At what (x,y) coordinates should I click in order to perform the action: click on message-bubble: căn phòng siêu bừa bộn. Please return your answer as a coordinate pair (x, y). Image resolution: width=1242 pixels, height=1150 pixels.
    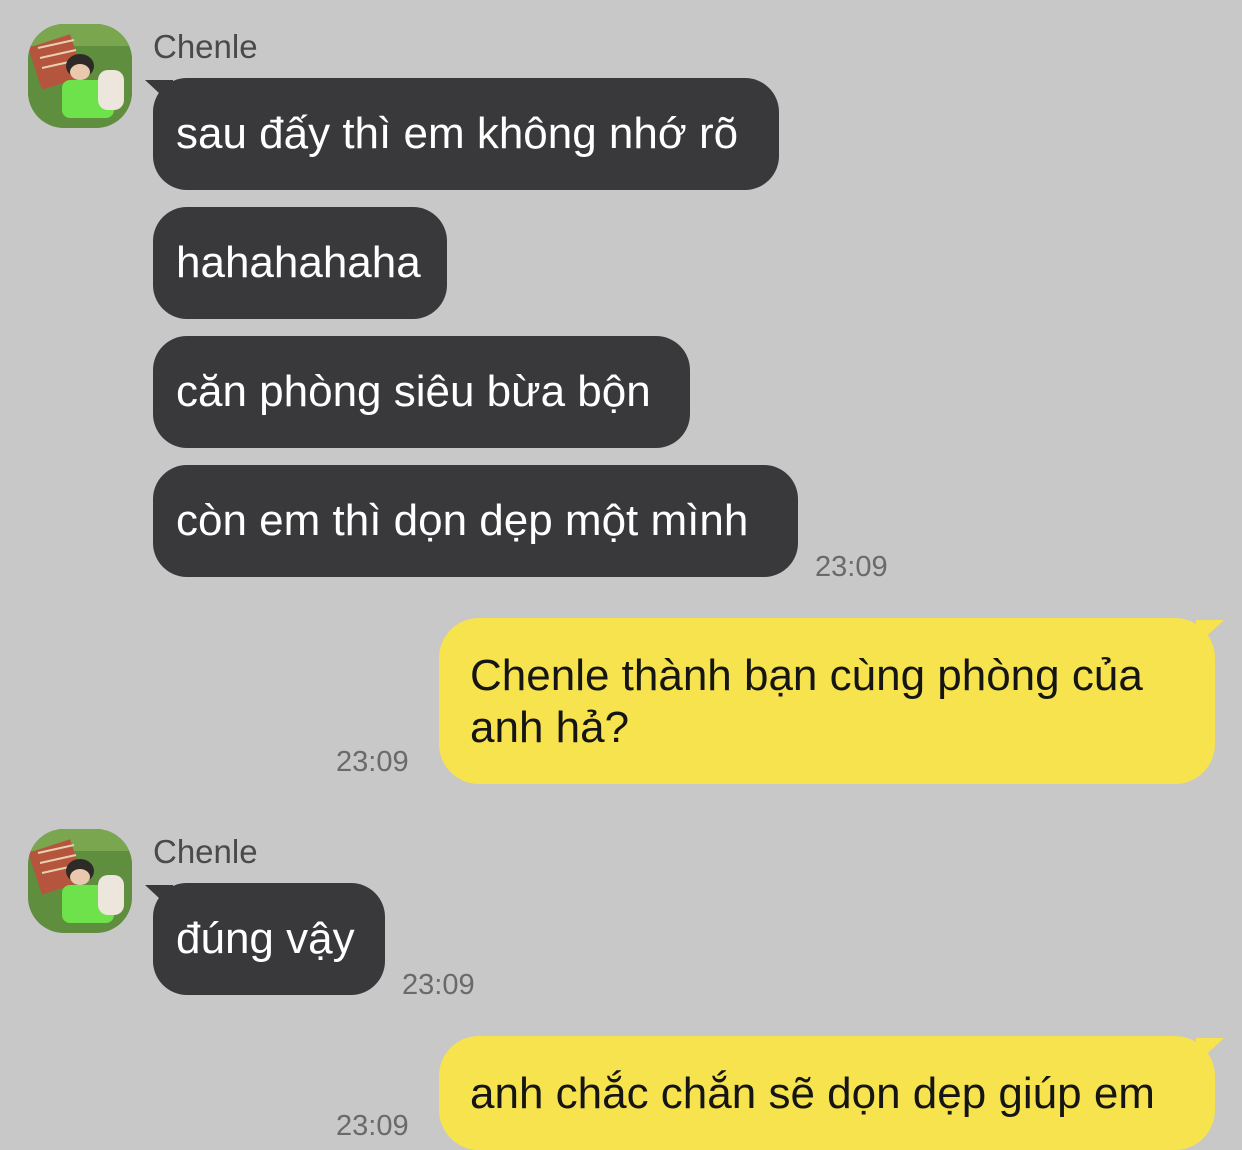
    Looking at the image, I should click on (421, 392).